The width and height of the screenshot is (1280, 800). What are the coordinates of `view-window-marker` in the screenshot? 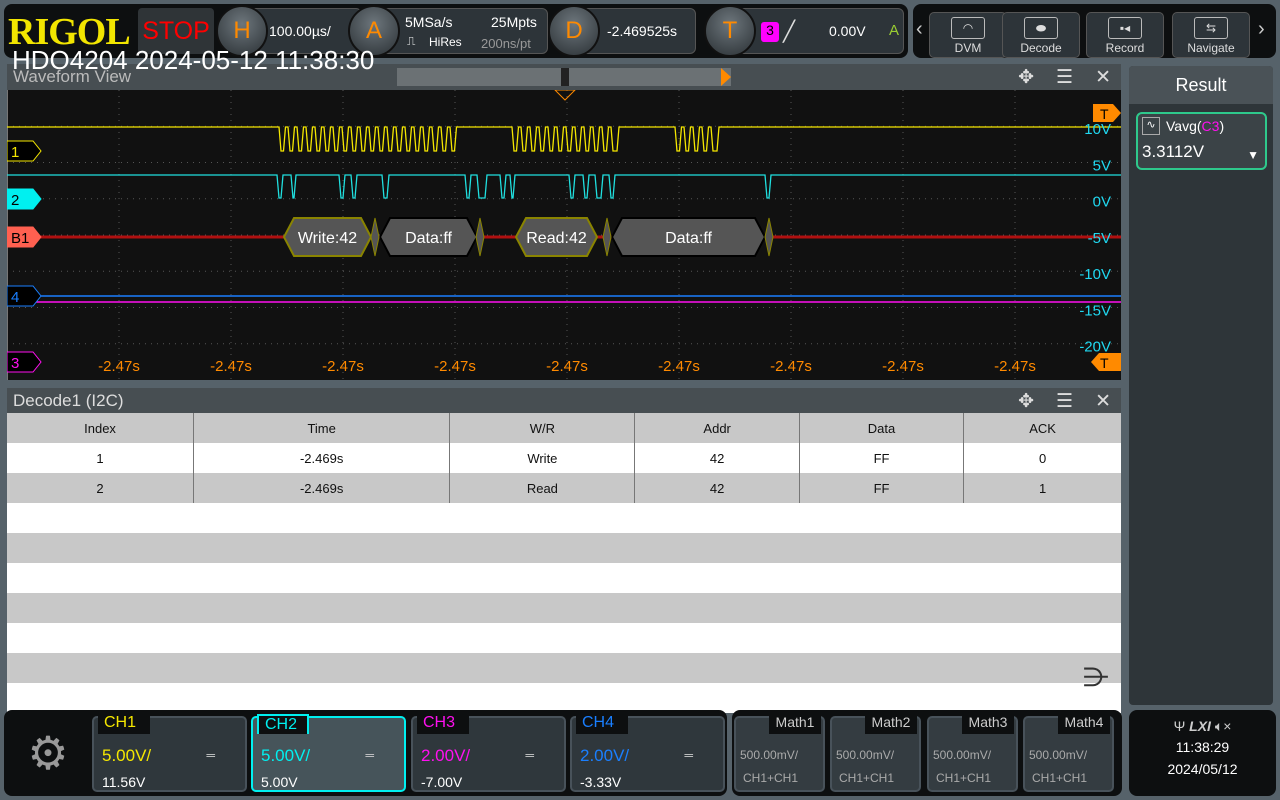 It's located at (565, 77).